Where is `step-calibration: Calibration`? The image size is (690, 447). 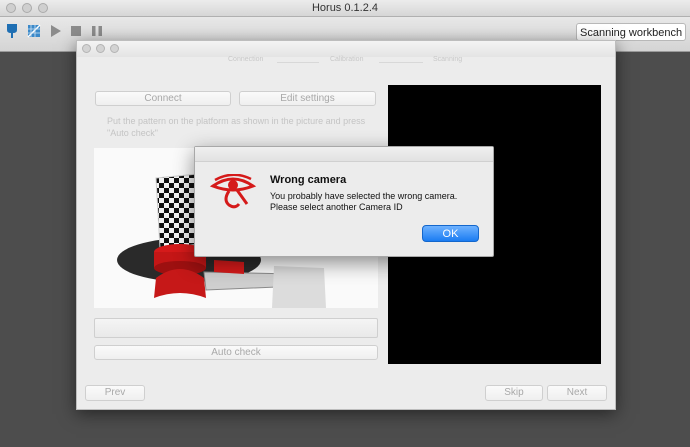
step-calibration: Calibration is located at coordinates (347, 59).